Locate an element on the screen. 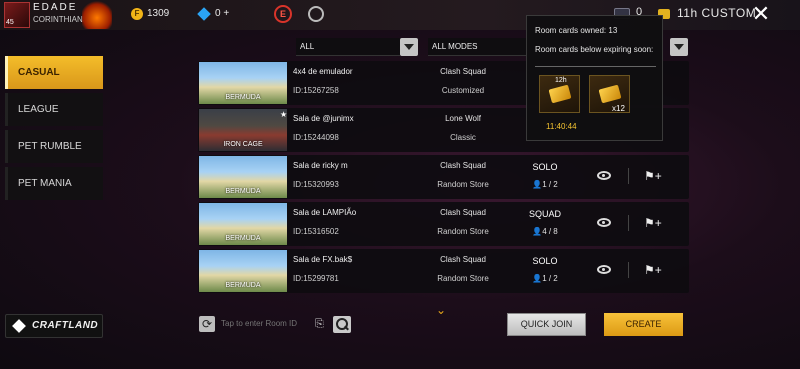 The image size is (800, 369). star-icon: ★ is located at coordinates (284, 114).